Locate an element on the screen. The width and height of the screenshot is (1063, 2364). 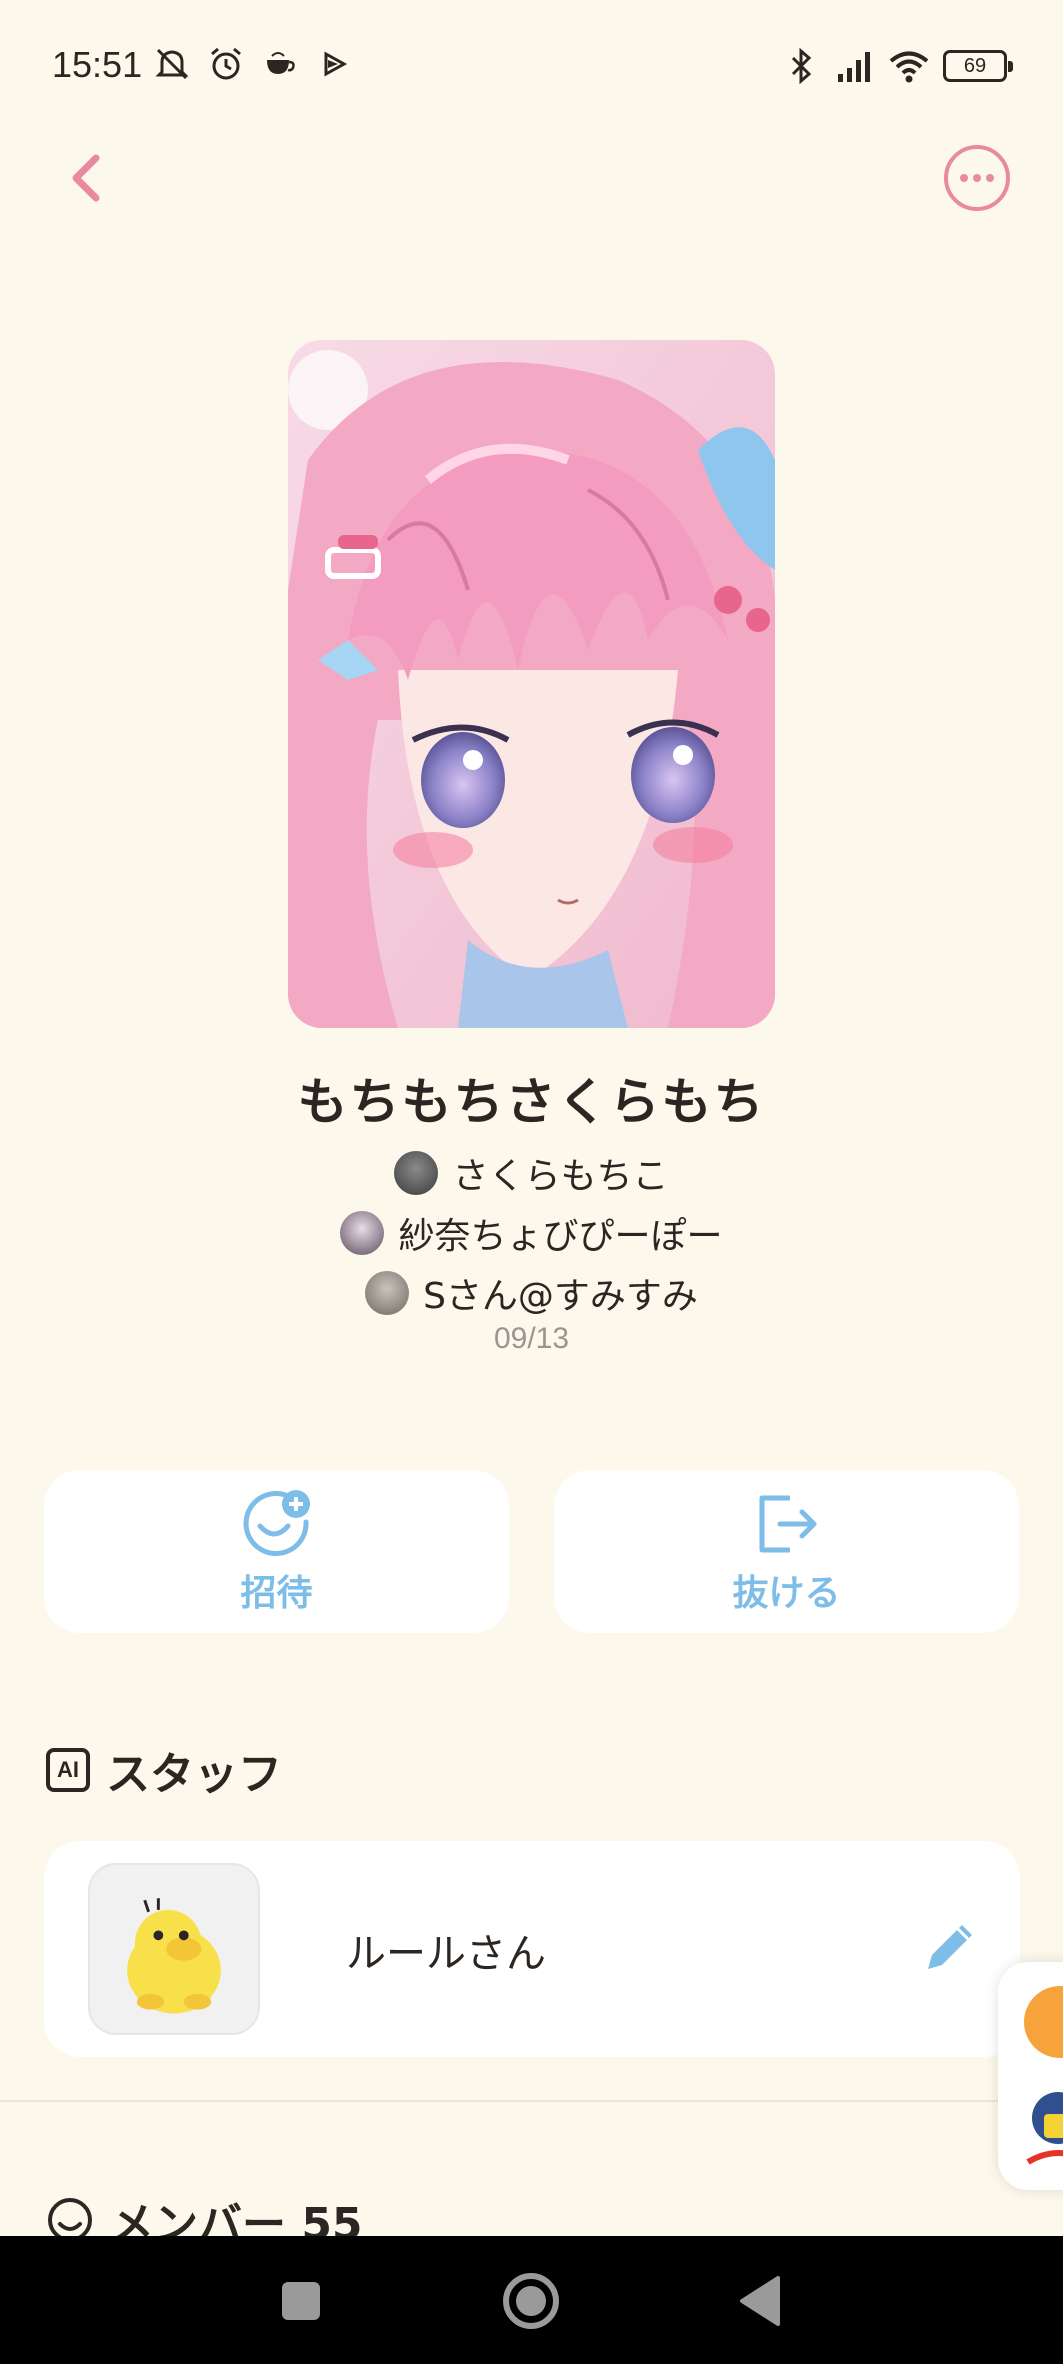
more-dots-icon is located at coordinates (977, 178).